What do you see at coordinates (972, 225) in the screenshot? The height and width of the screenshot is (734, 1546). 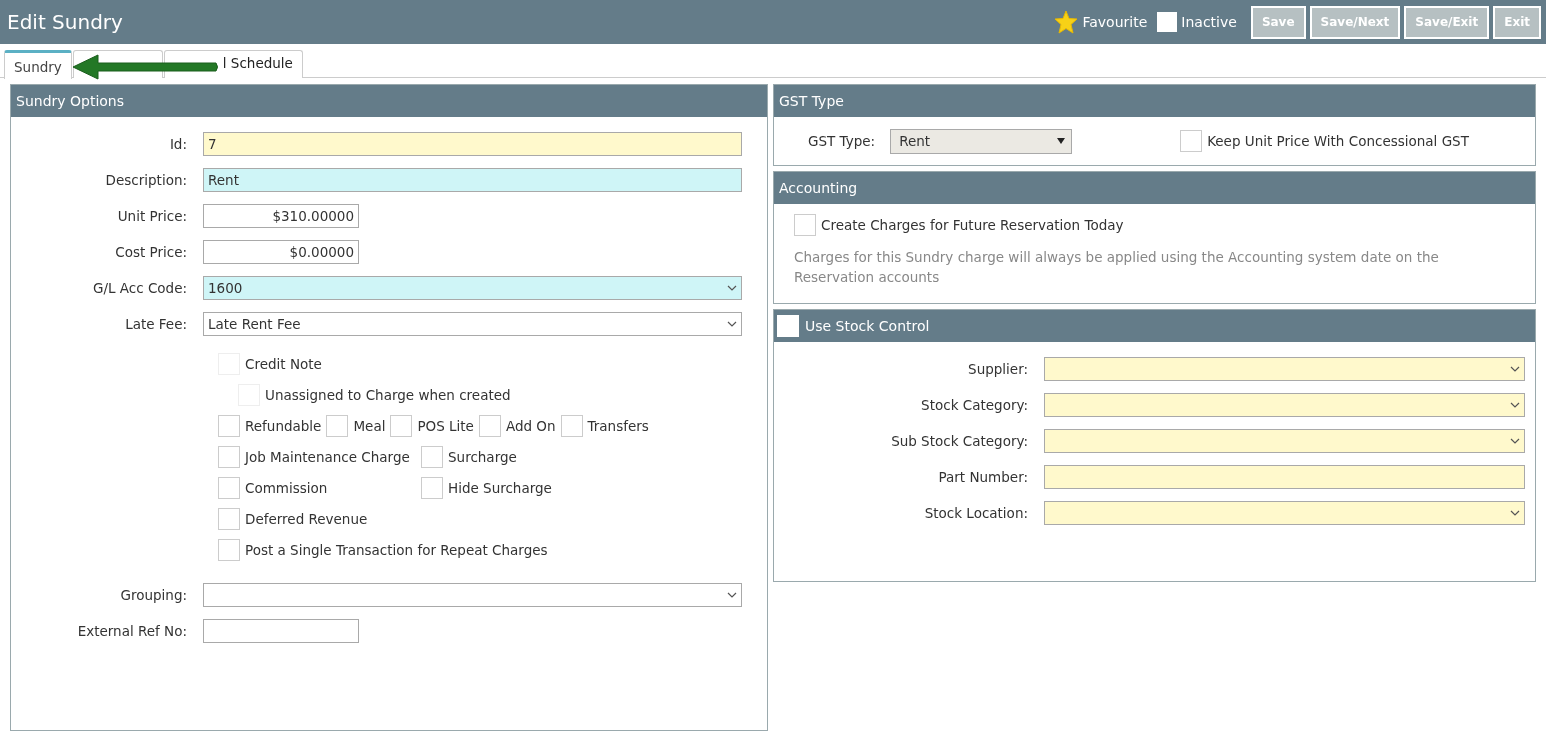 I see `checkbox-label: Create Charges for Future Reservation Today` at bounding box center [972, 225].